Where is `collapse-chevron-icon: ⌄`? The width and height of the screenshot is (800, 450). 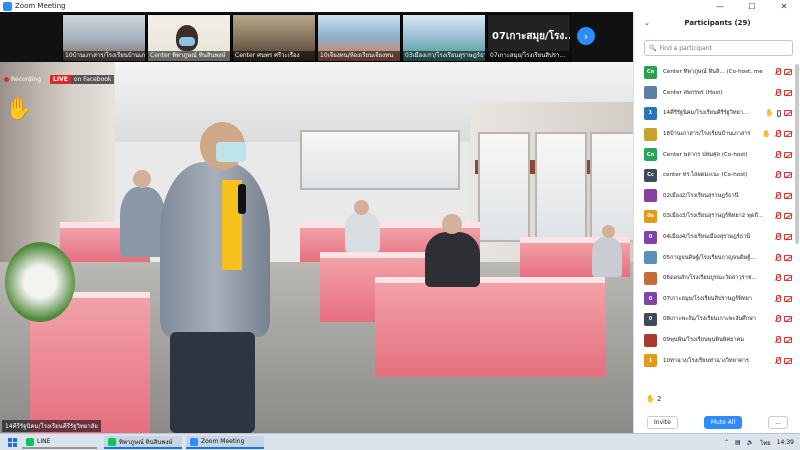
collapse-chevron-icon: ⌄ is located at coordinates (647, 23).